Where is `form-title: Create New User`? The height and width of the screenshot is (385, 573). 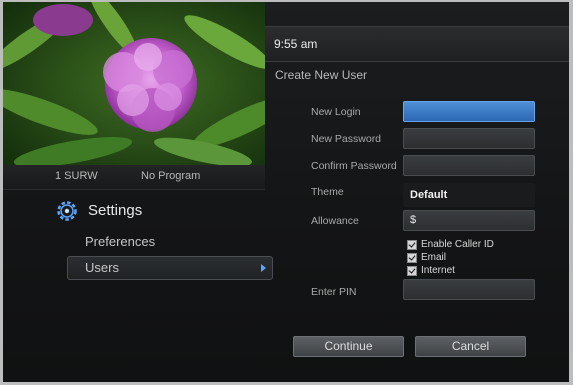
form-title: Create New User is located at coordinates (321, 75).